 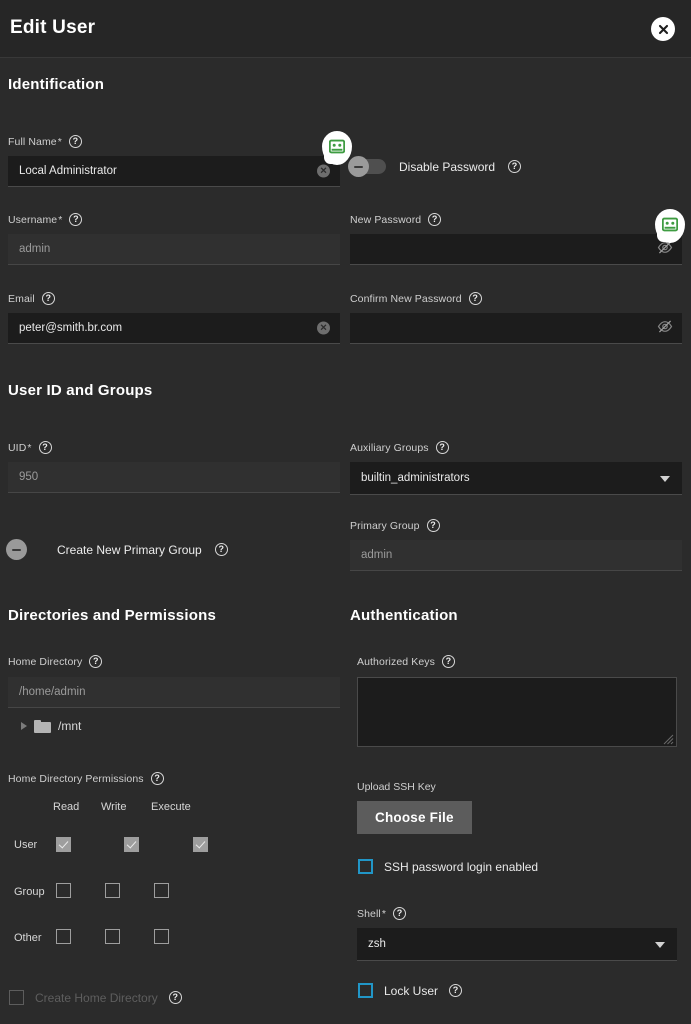 I want to click on primary-group-value: admin, so click(x=377, y=555).